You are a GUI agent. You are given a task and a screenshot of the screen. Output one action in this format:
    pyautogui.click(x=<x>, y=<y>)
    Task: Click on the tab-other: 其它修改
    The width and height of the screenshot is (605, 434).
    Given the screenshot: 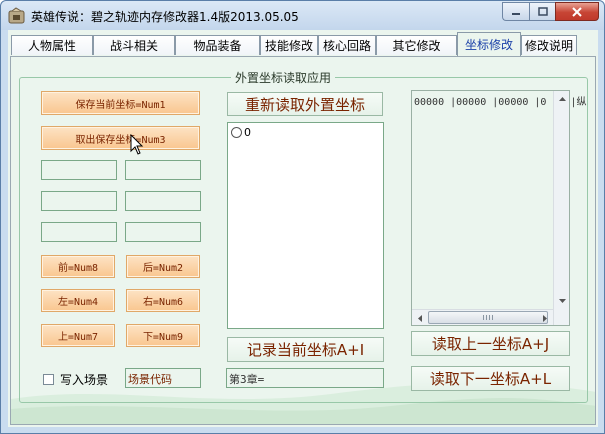 What is the action you would take?
    pyautogui.click(x=416, y=45)
    